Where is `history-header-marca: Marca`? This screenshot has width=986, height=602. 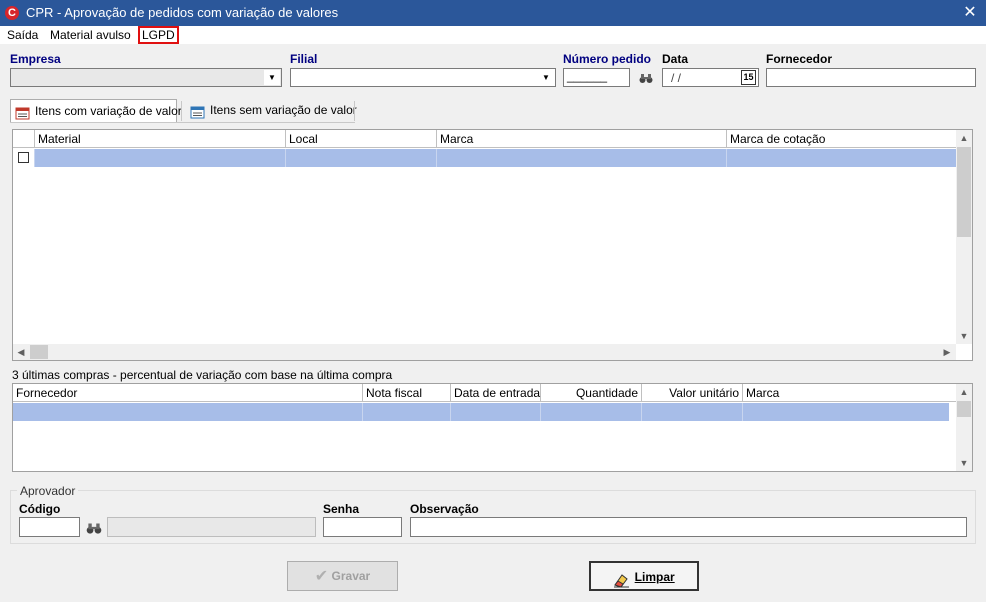
history-header-marca: Marca is located at coordinates (849, 393).